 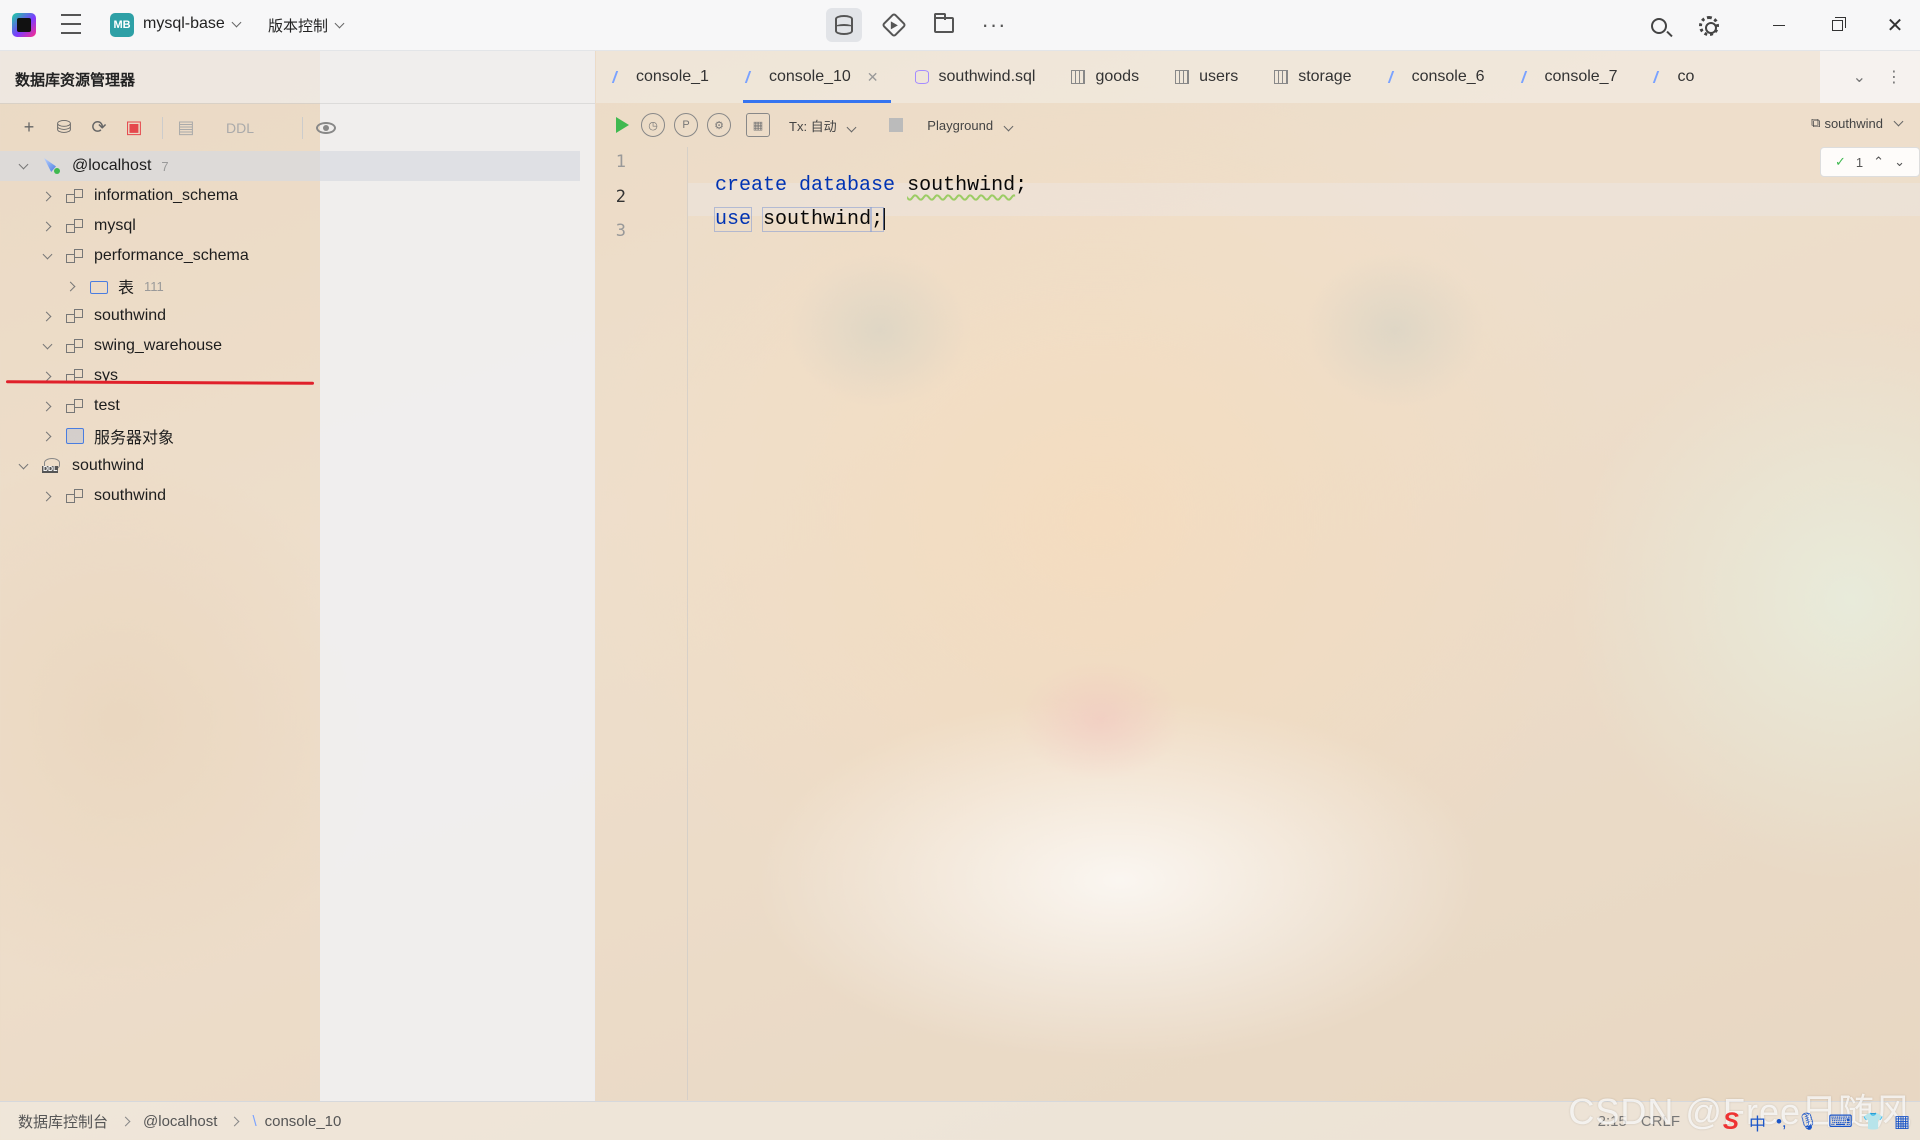 I want to click on more-icon: ···, so click(x=994, y=25).